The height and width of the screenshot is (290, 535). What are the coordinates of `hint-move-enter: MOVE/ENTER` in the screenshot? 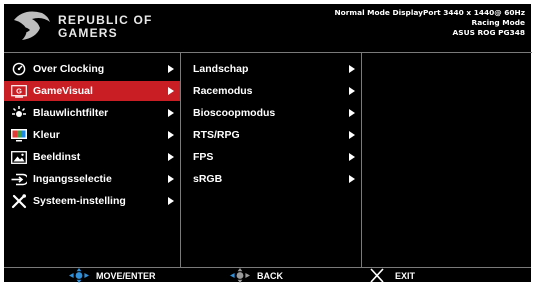 It's located at (112, 275).